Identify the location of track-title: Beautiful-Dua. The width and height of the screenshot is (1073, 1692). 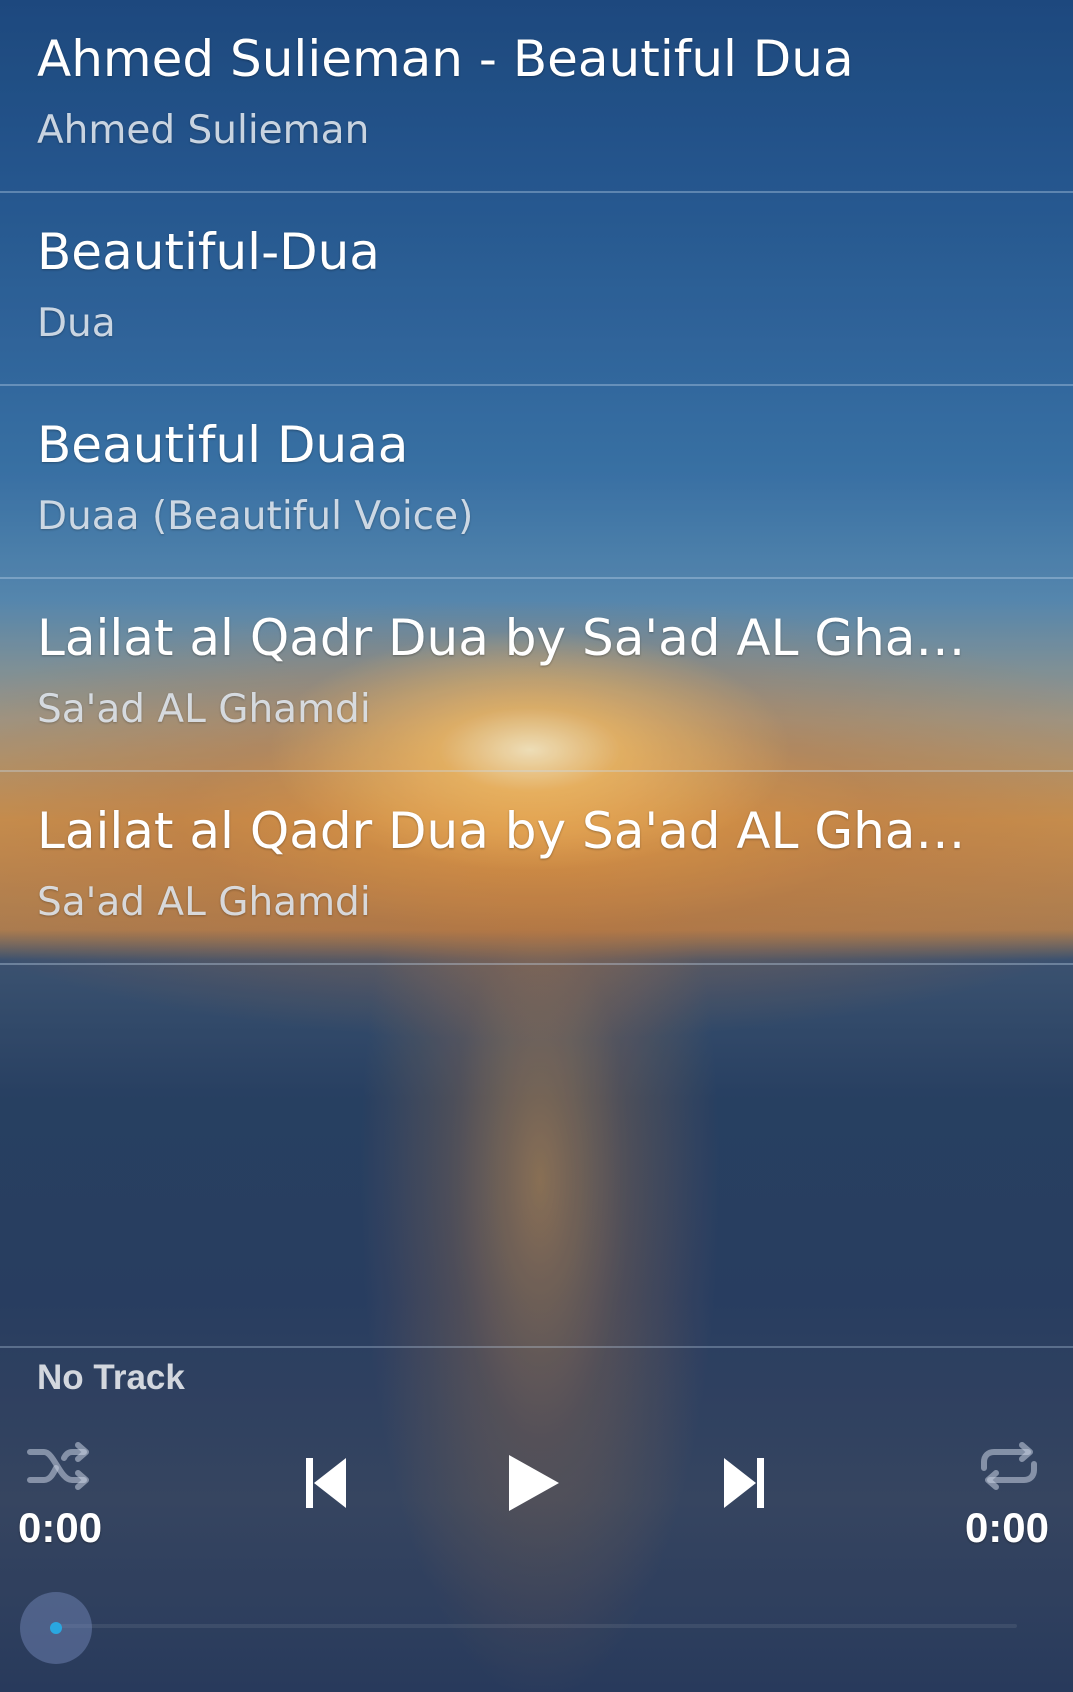
(208, 252).